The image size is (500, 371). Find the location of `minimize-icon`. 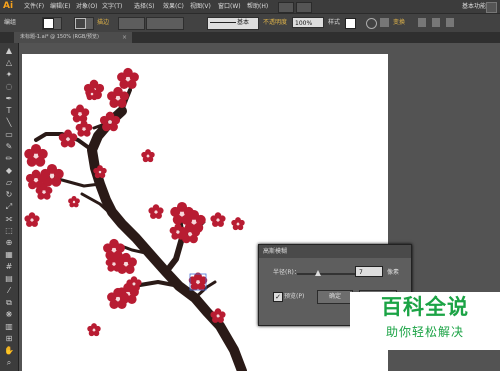

minimize-icon is located at coordinates (491, 7).